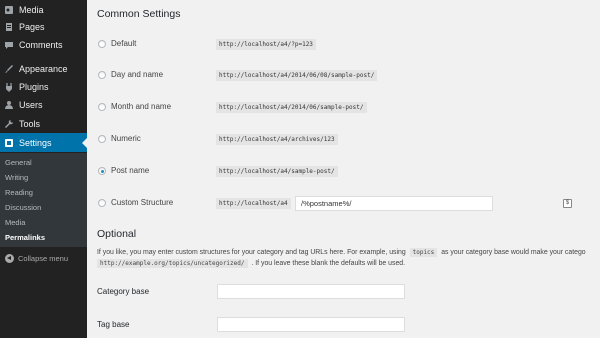 Image resolution: width=600 pixels, height=338 pixels. I want to click on submenu-item-reading: Reading, so click(19, 192).